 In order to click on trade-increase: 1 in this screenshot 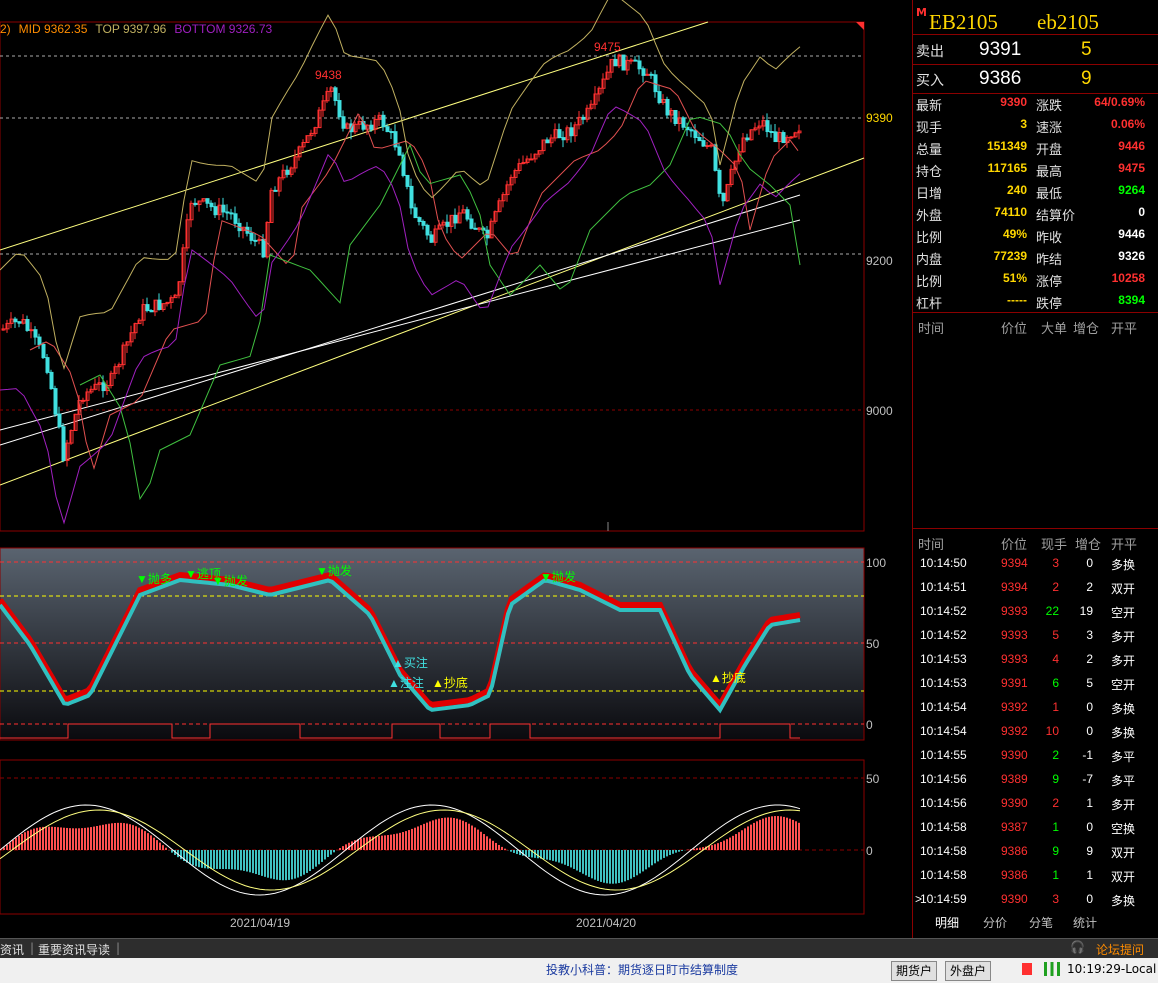, I will do `click(1089, 875)`.